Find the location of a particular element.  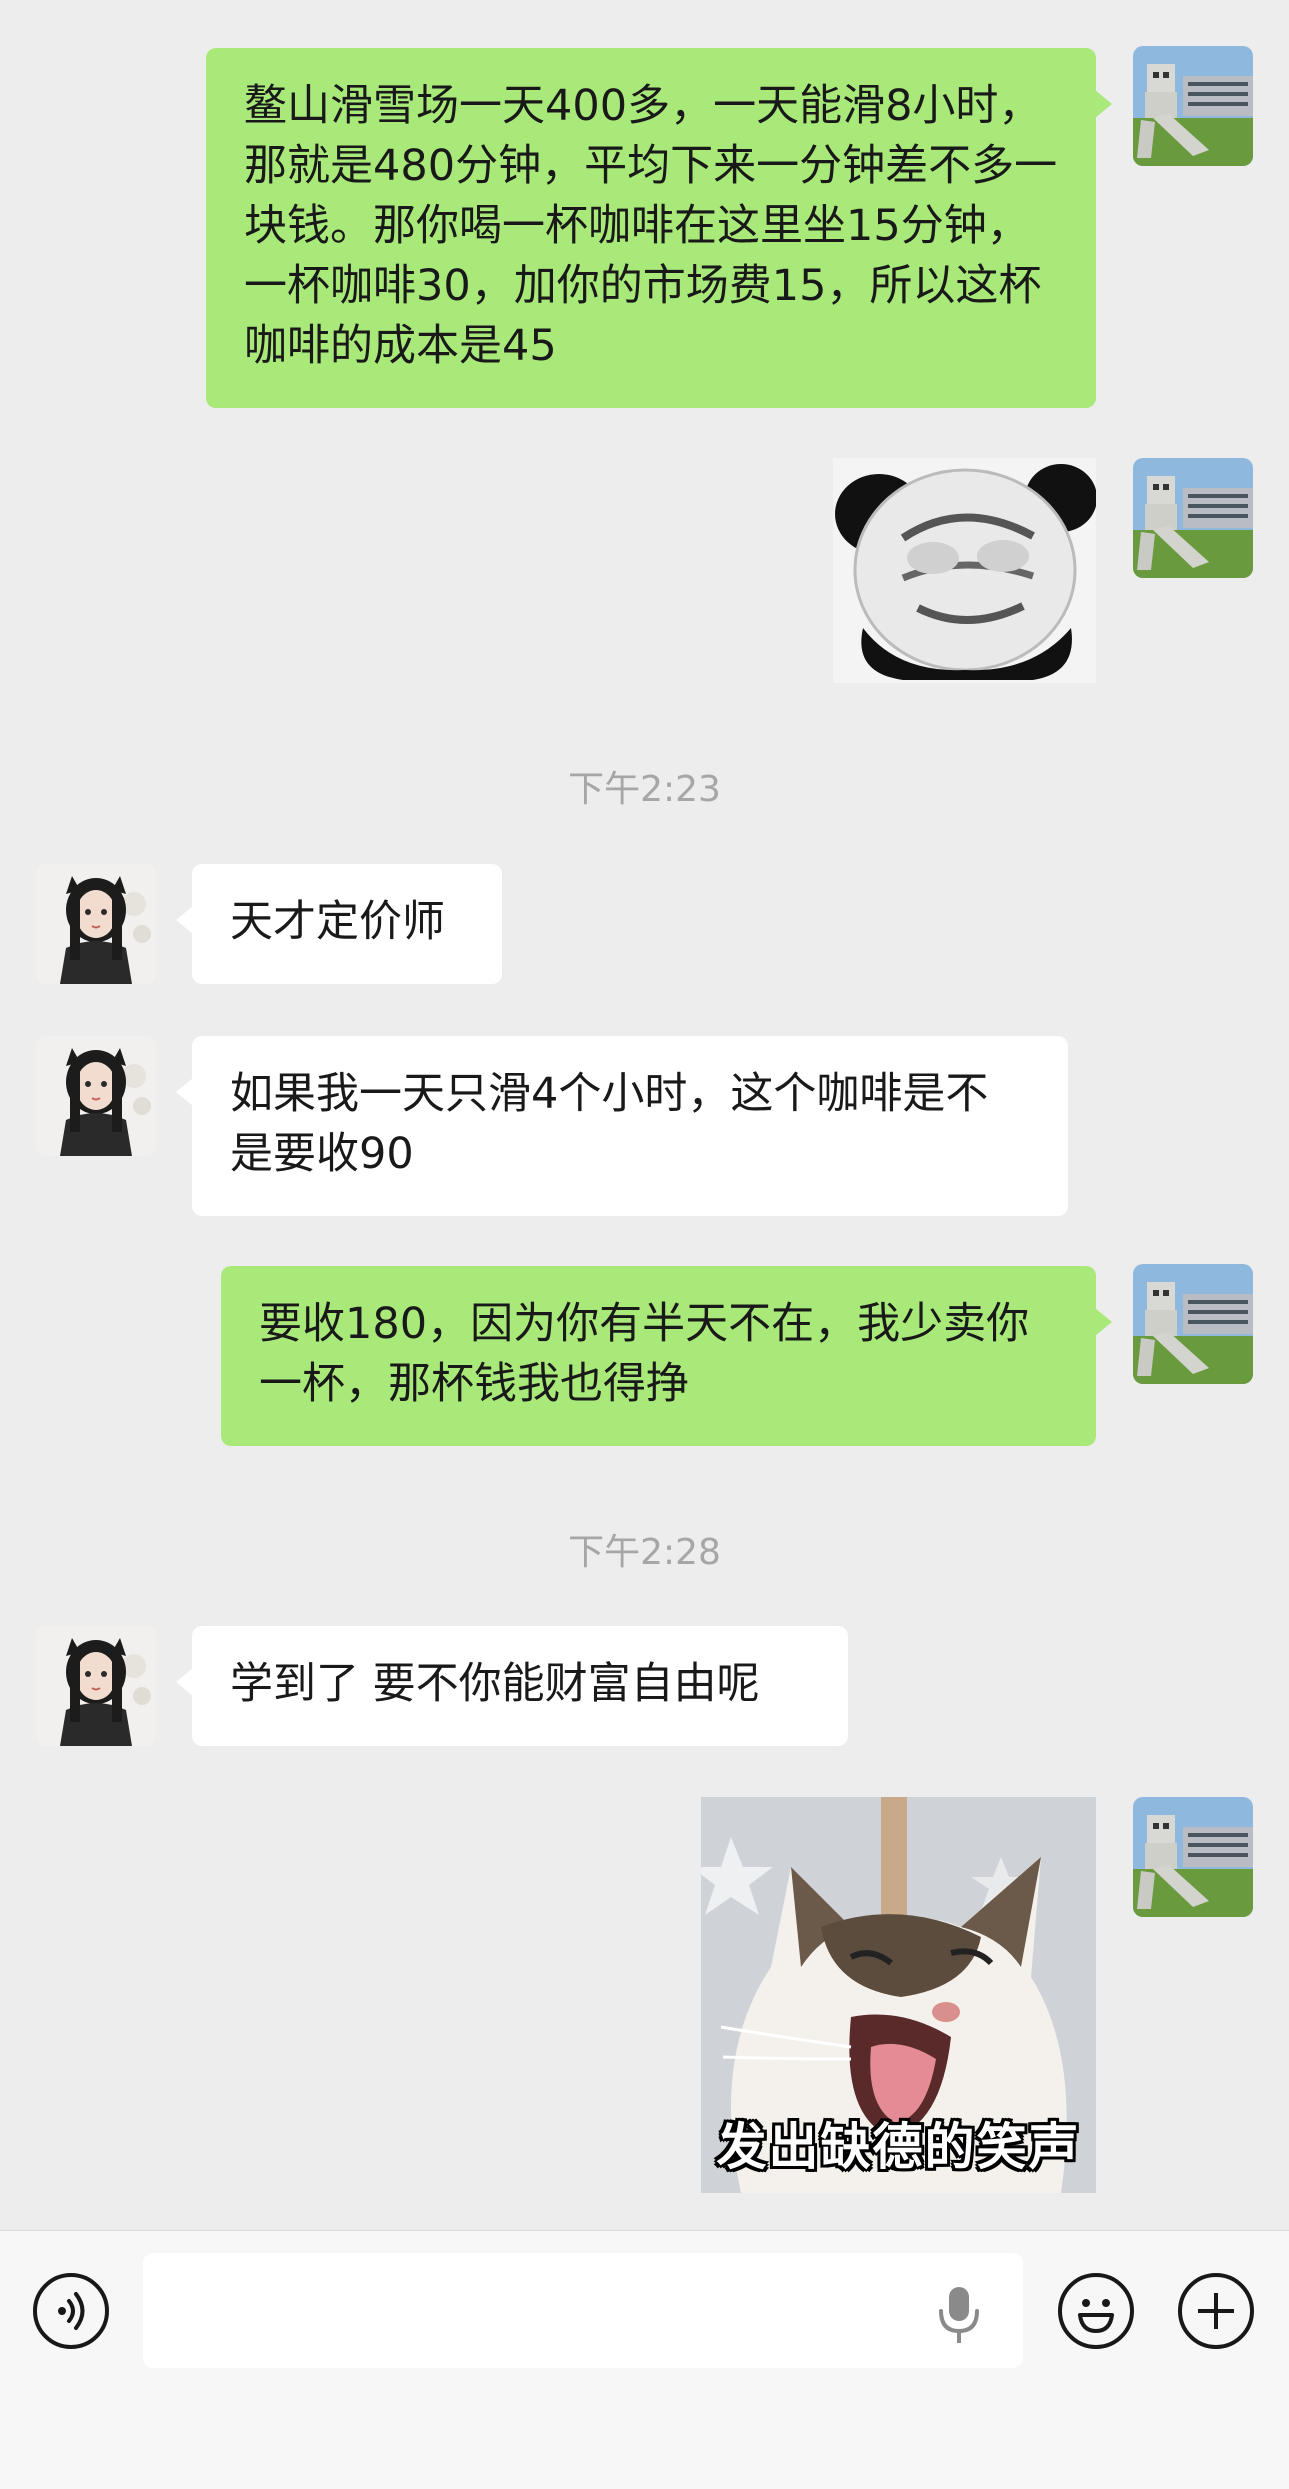

message-bubble-received: 天才定价师 is located at coordinates (339, 924).